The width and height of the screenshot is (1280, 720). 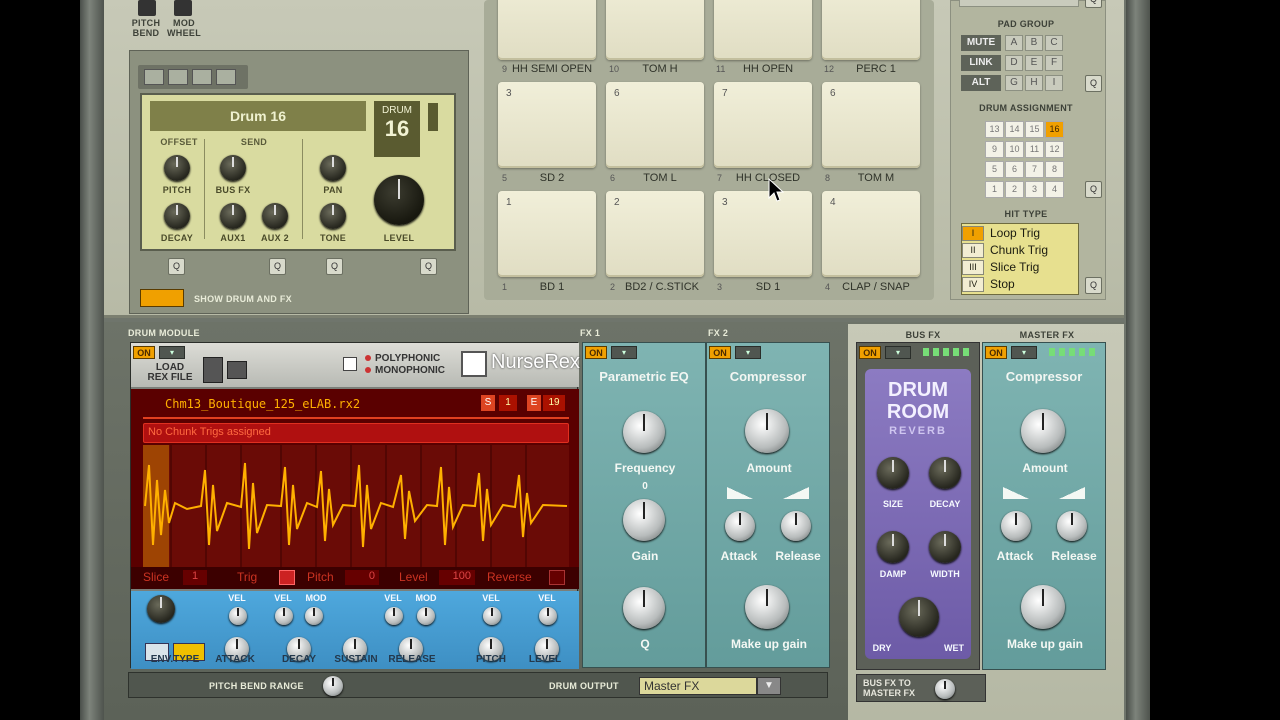 What do you see at coordinates (1019, 251) in the screenshot?
I see `hit-type-chunk-trig: II Chunk Trig` at bounding box center [1019, 251].